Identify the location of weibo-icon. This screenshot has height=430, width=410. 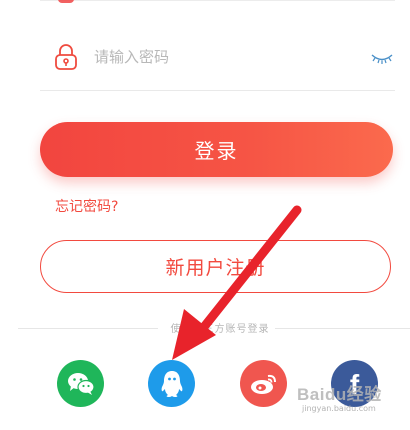
(263, 384).